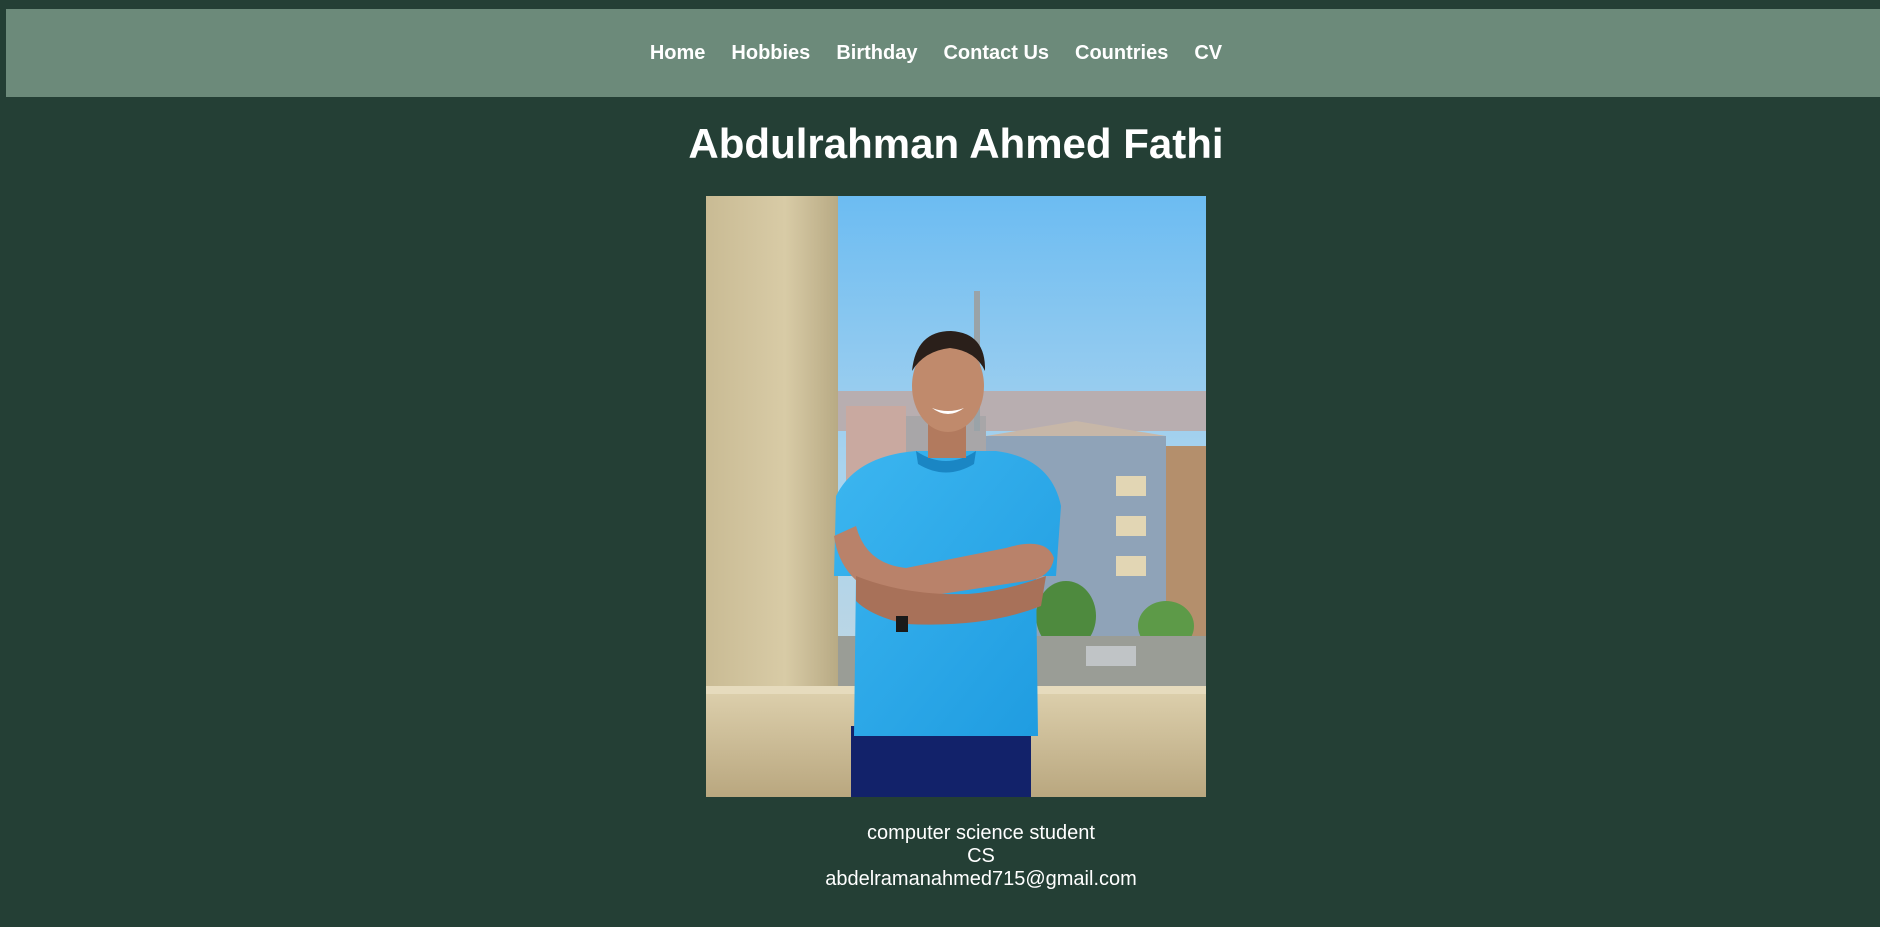  What do you see at coordinates (996, 53) in the screenshot?
I see `nav-link-contact-us: Contact Us` at bounding box center [996, 53].